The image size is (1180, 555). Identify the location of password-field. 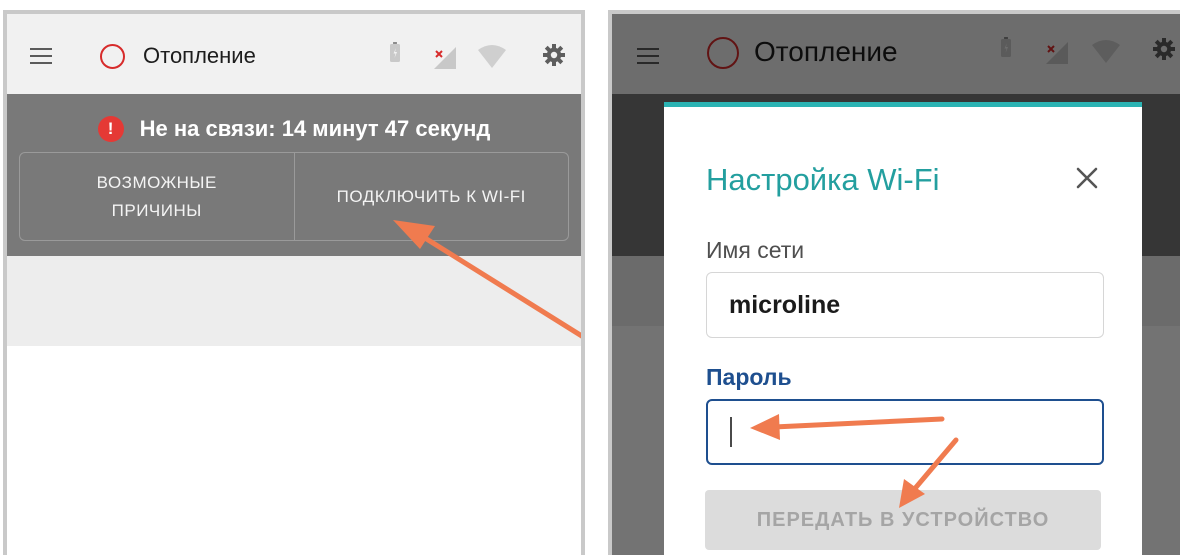
(905, 432).